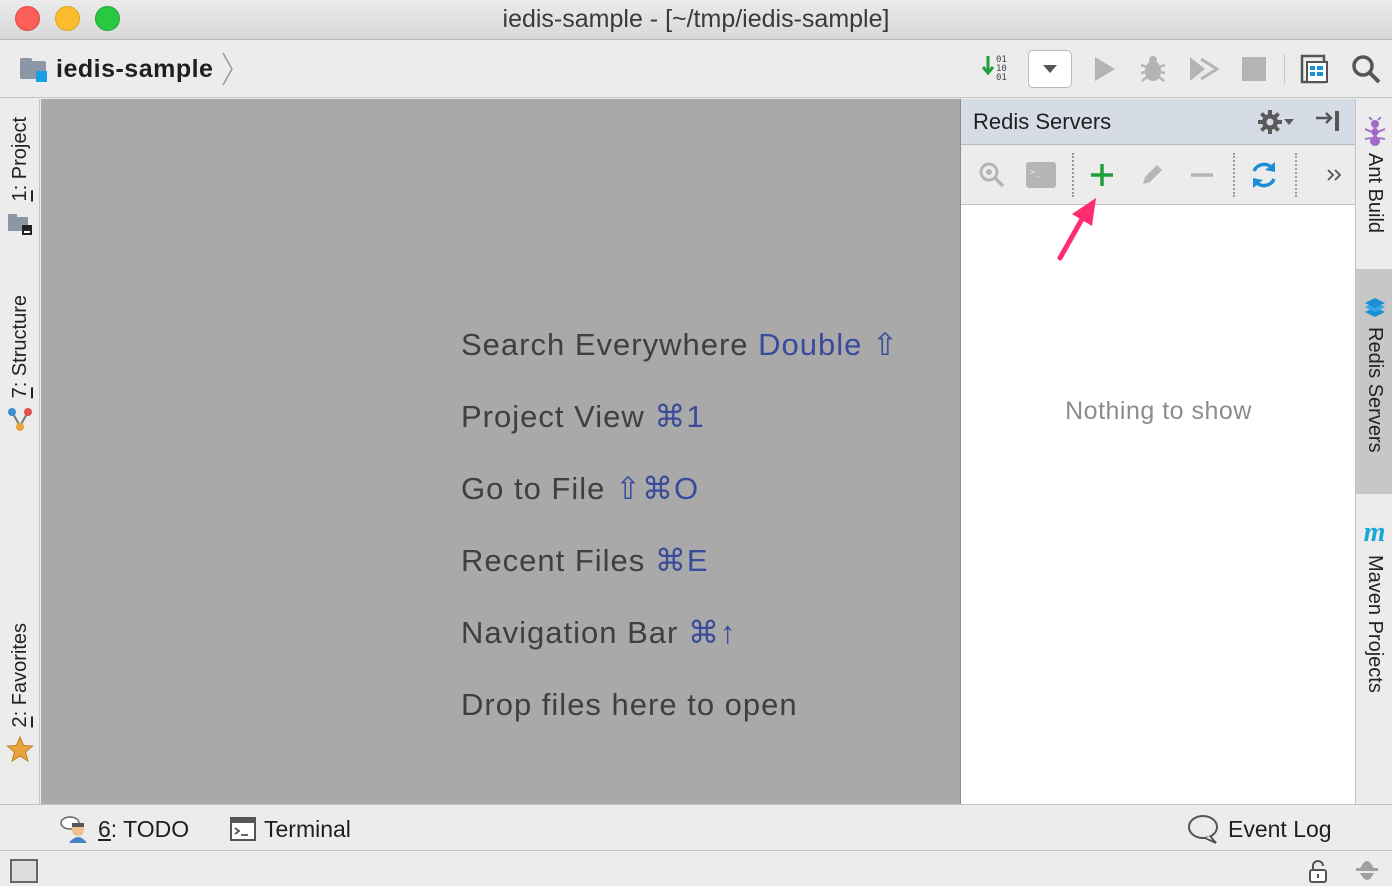  What do you see at coordinates (1315, 69) in the screenshot?
I see `project-structure-icon` at bounding box center [1315, 69].